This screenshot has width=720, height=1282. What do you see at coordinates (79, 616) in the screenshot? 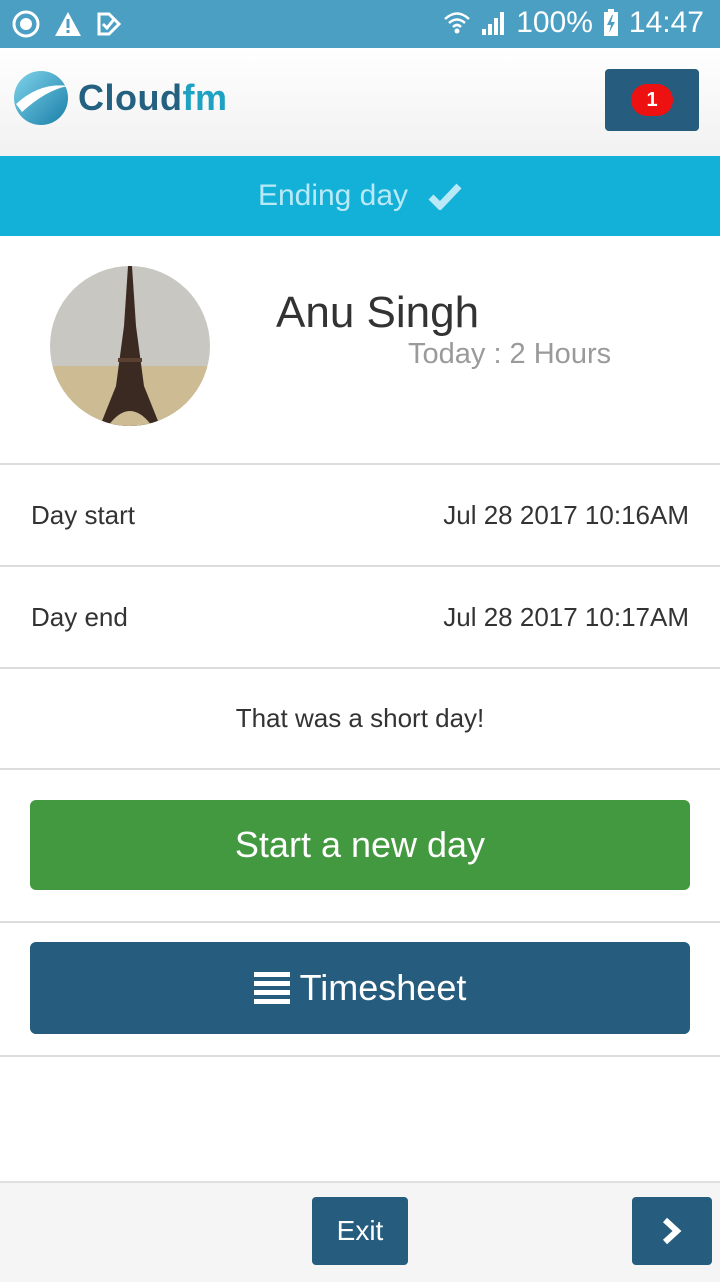
I see `day-end-label: Day end` at bounding box center [79, 616].